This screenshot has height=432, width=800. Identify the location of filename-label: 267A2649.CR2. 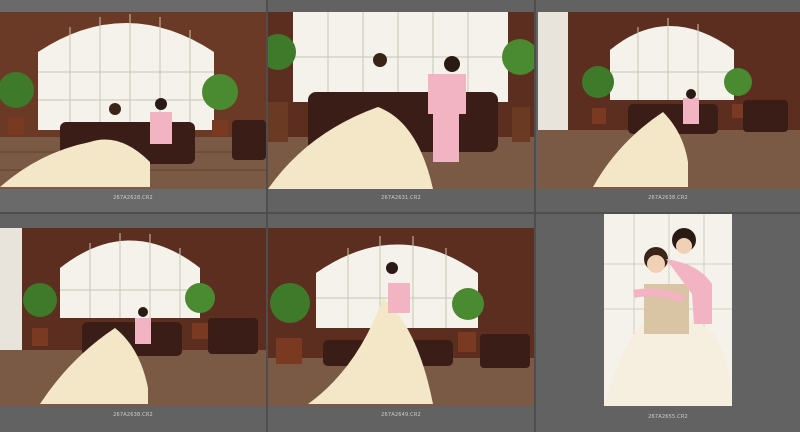
(401, 415).